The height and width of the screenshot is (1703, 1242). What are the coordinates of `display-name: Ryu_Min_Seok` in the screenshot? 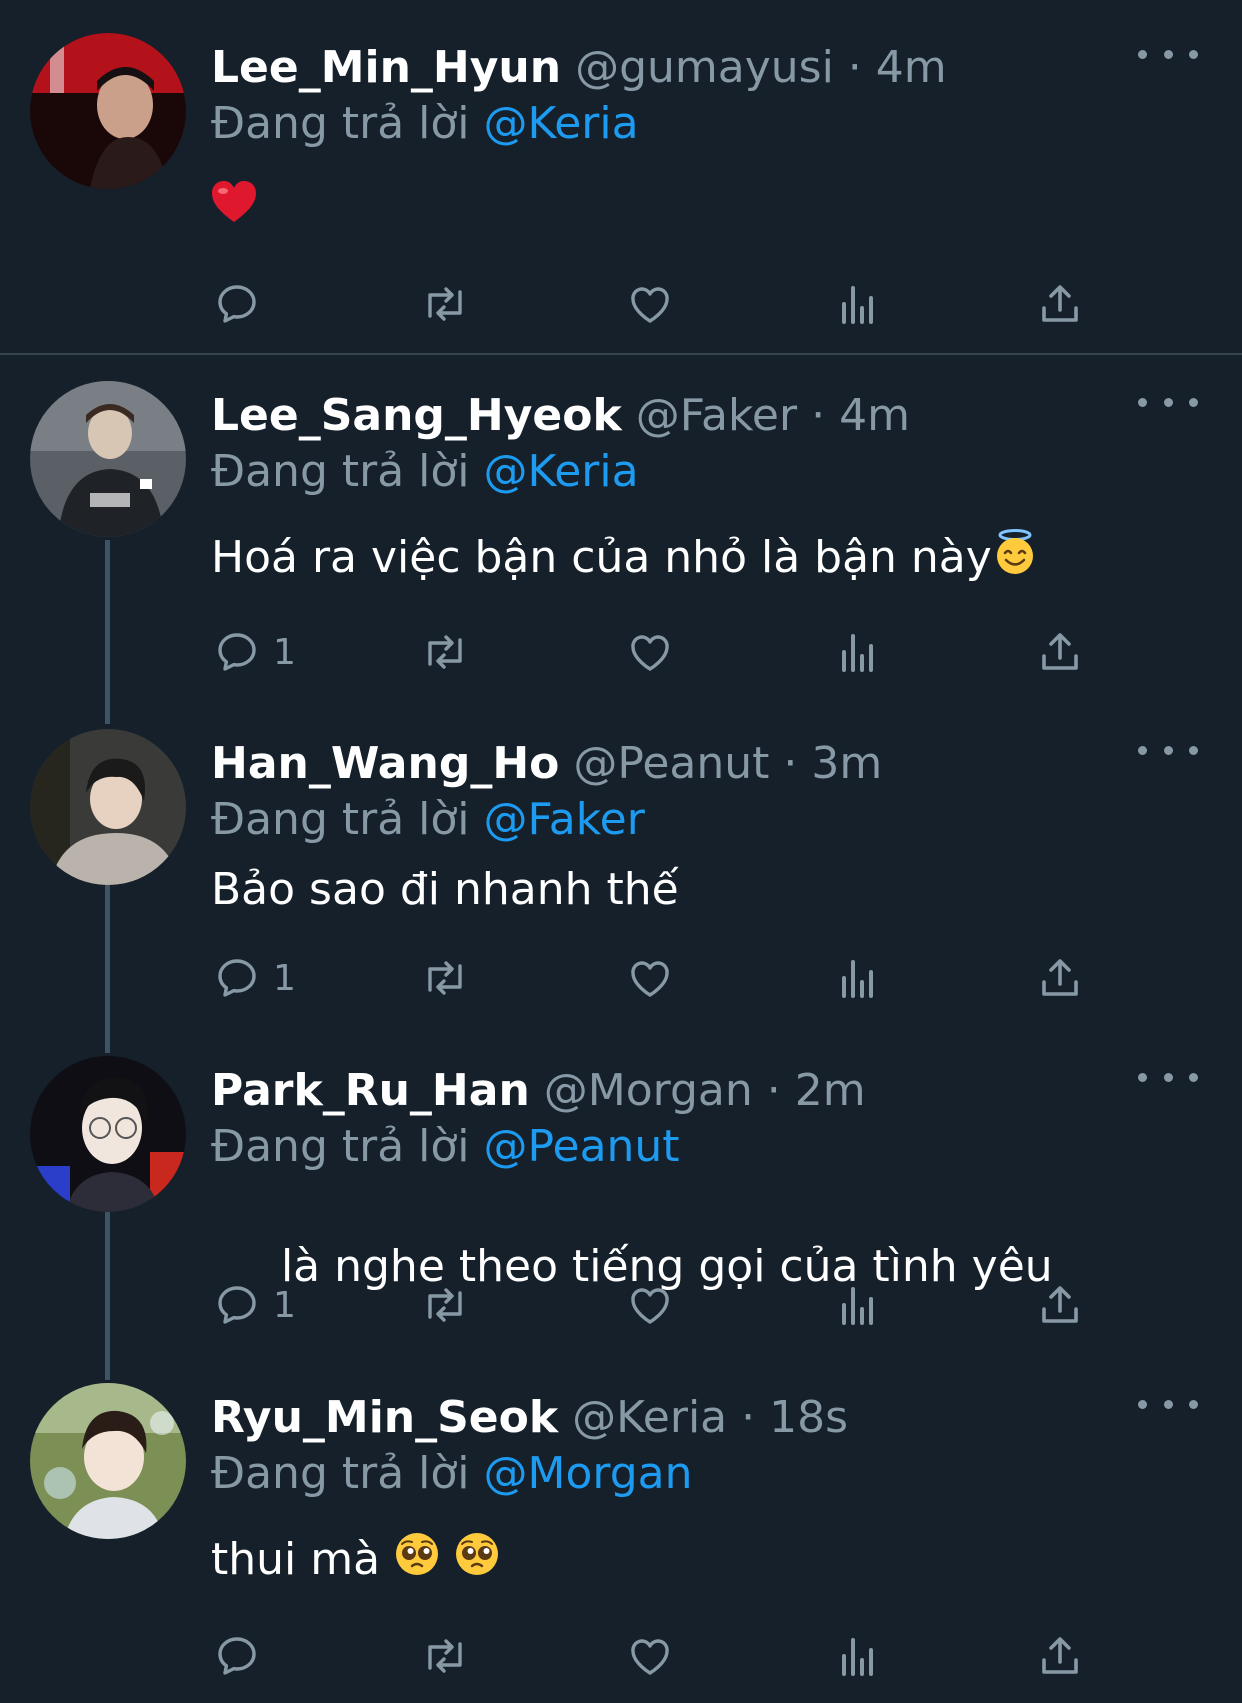 It's located at (384, 1417).